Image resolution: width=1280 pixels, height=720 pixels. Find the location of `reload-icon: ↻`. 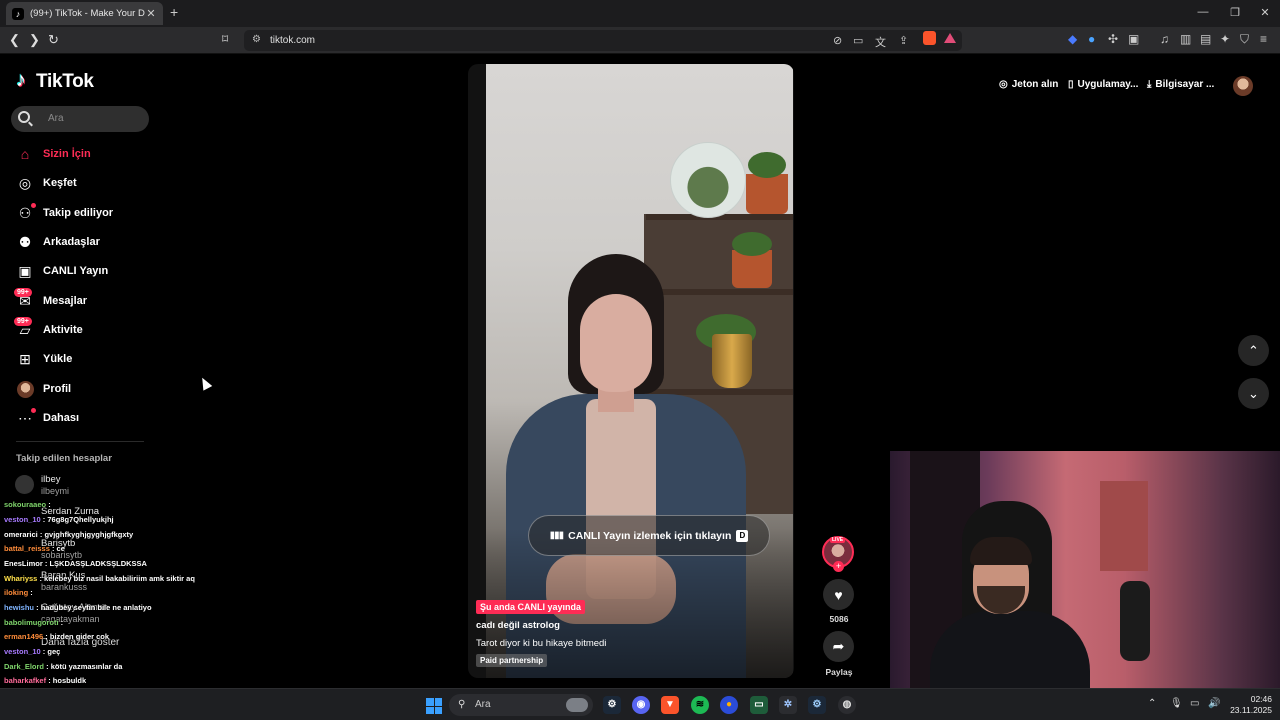

reload-icon: ↻ is located at coordinates (53, 40).